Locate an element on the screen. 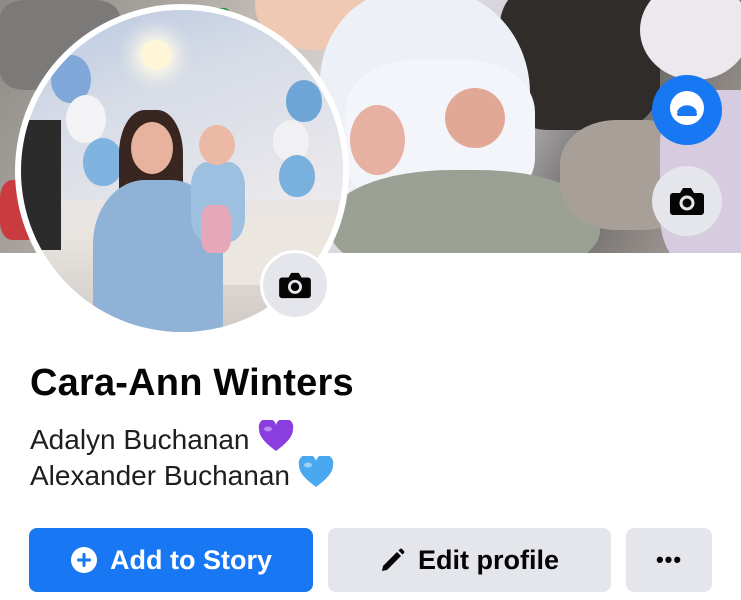 This screenshot has width=741, height=600. avatar-bubble-button is located at coordinates (687, 110).